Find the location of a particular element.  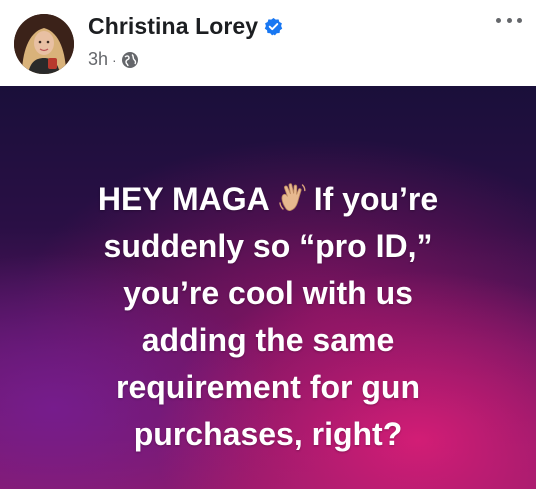

post-text-line: suddenly so “pro ID,” is located at coordinates (268, 246).